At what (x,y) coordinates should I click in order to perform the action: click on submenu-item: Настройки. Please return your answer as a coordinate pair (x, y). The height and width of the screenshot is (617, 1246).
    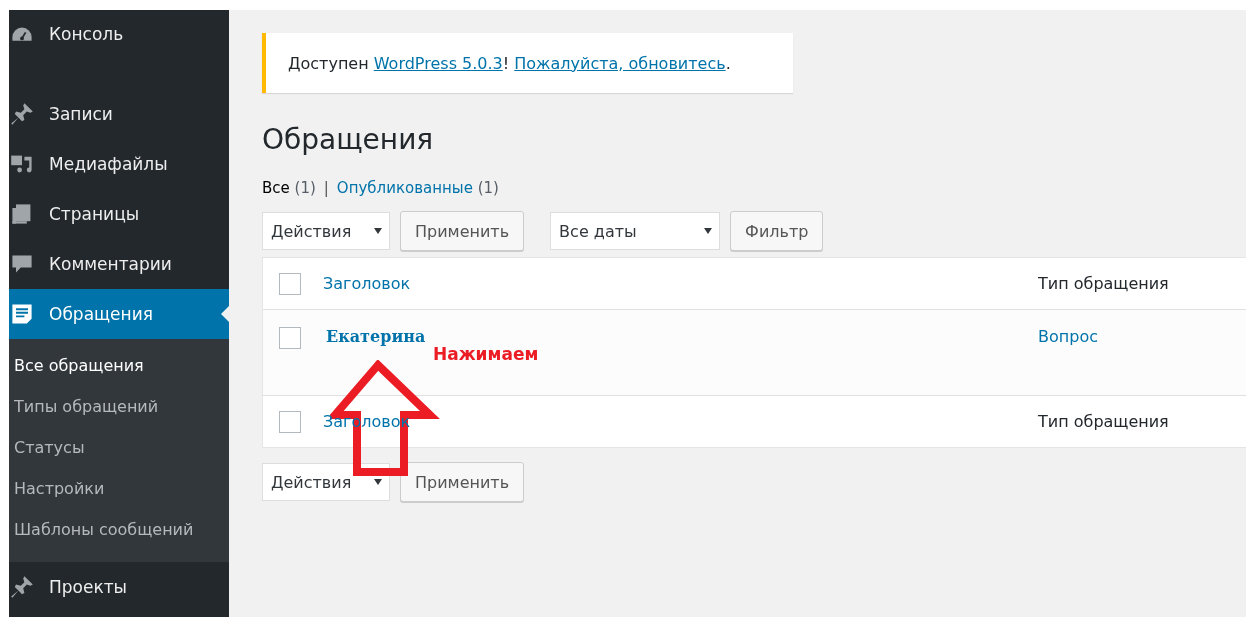
    Looking at the image, I should click on (119, 488).